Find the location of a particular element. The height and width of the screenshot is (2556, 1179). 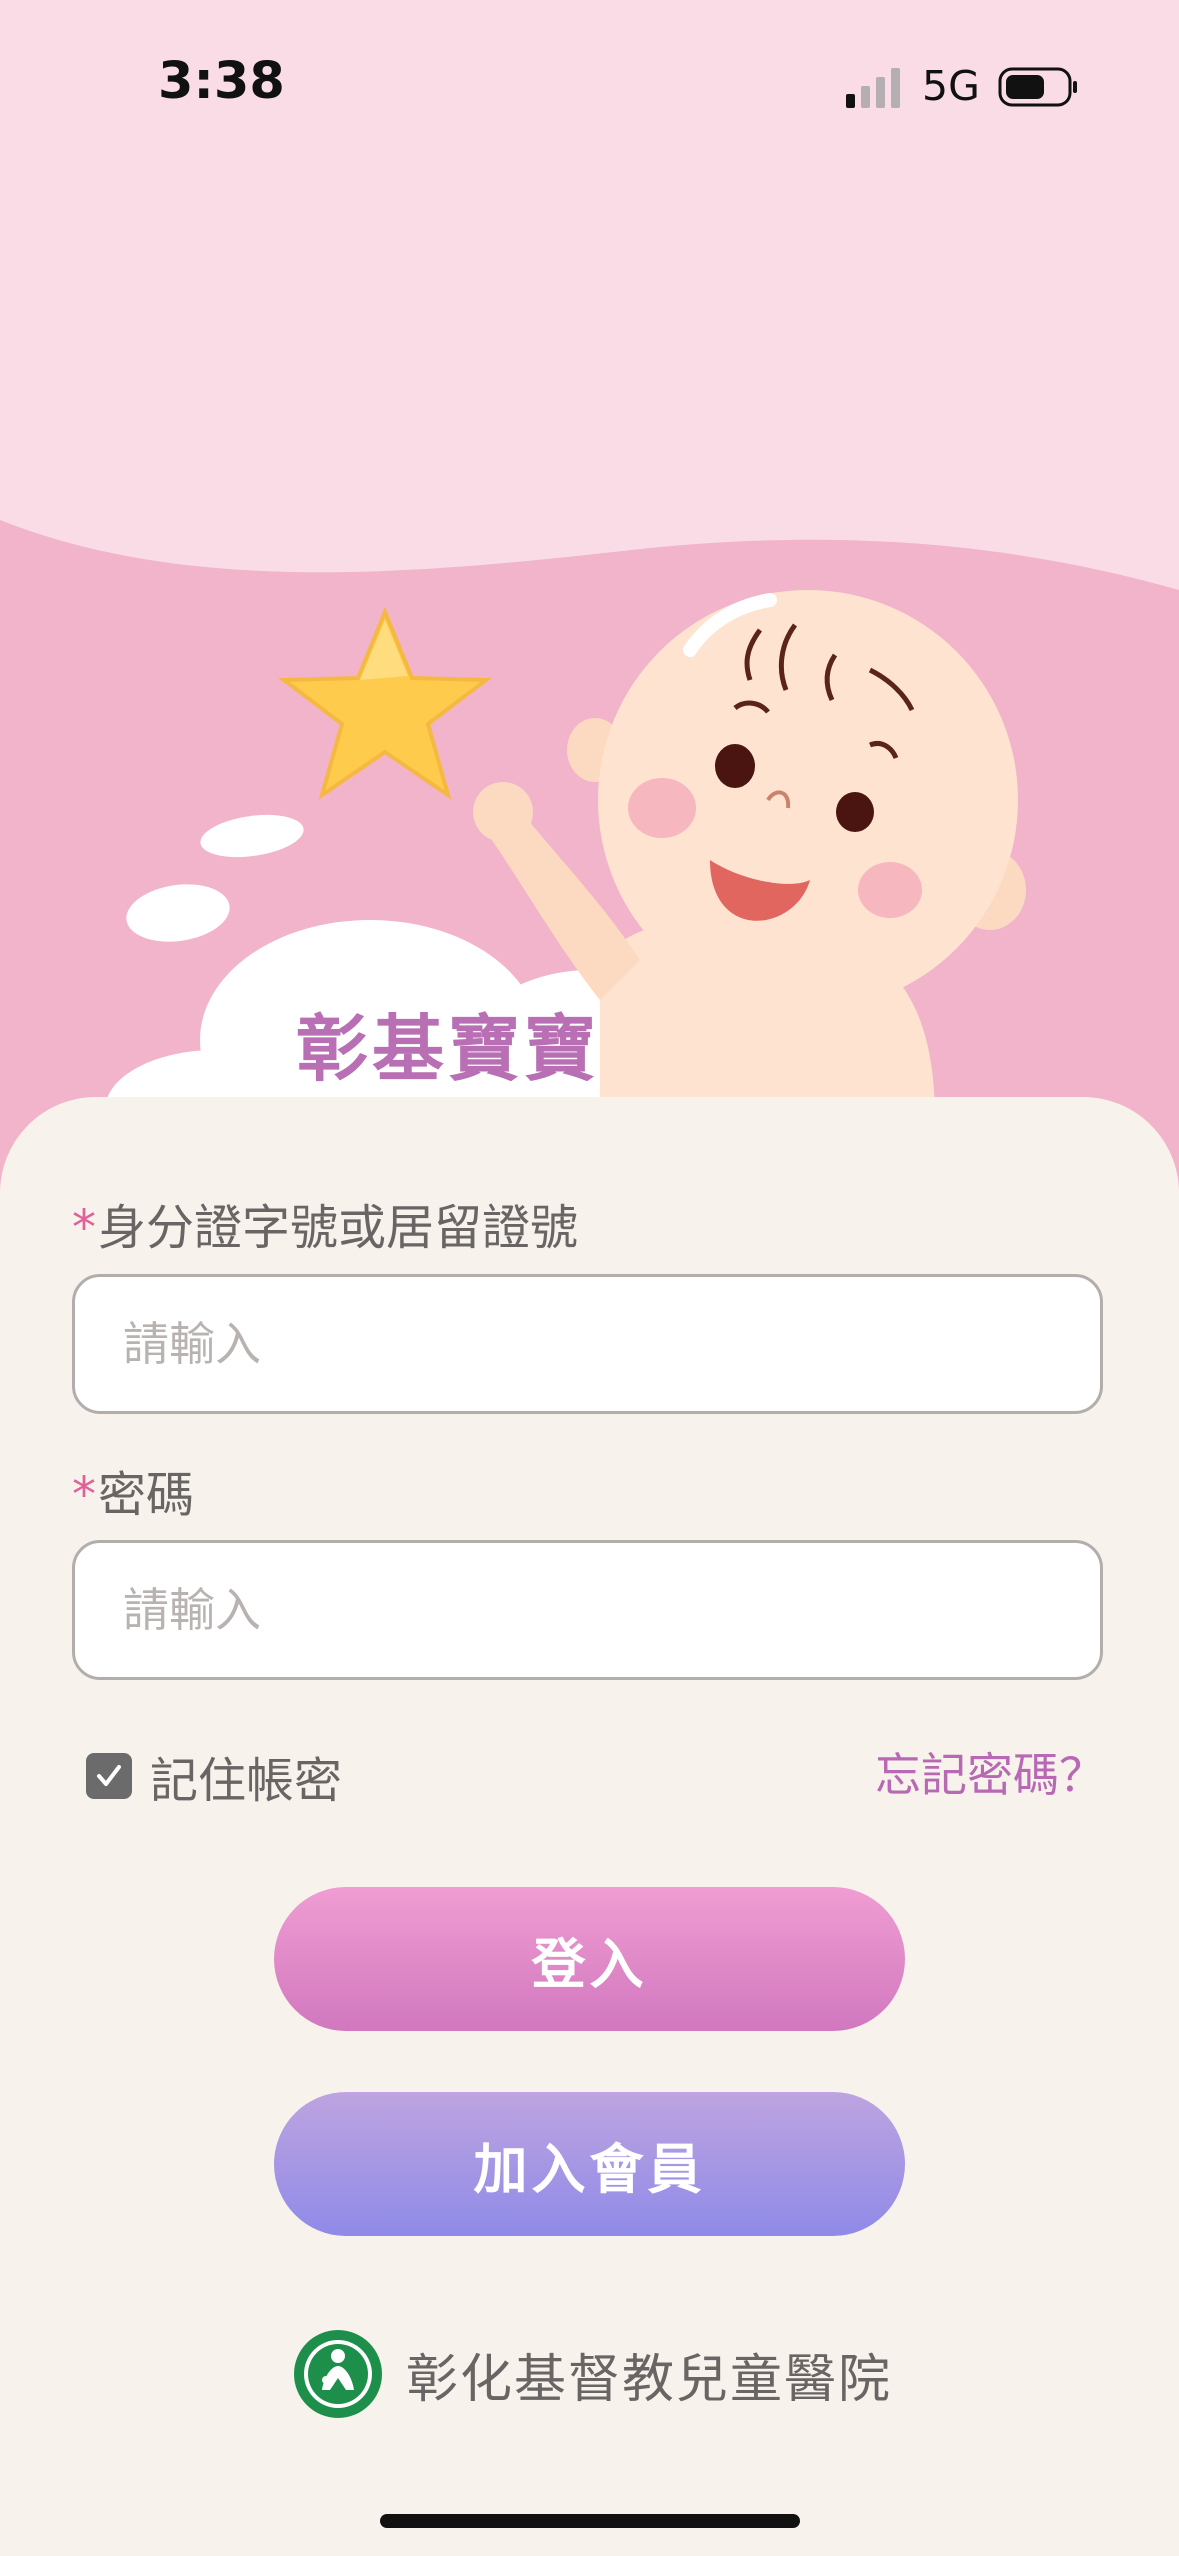

checkmark-icon is located at coordinates (109, 1775).